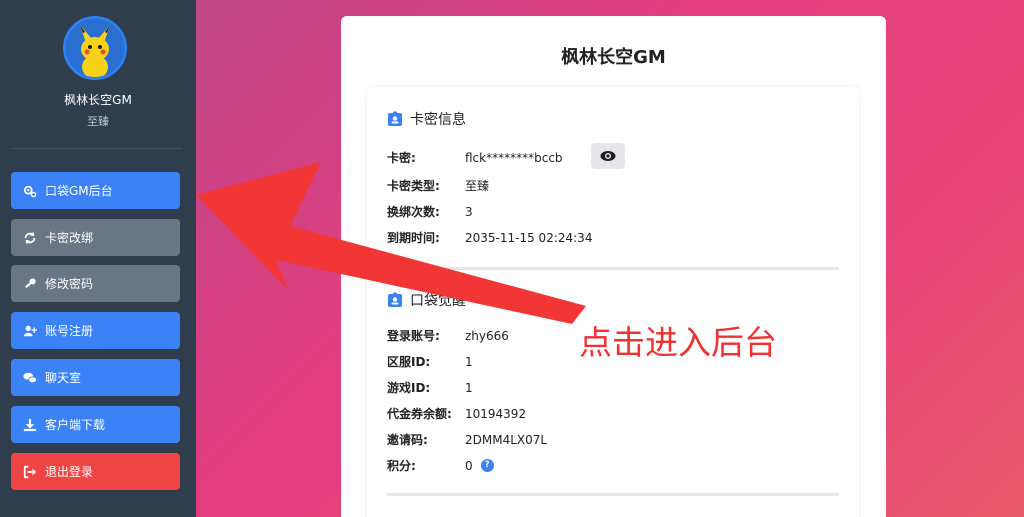 The height and width of the screenshot is (517, 1024). What do you see at coordinates (613, 57) in the screenshot?
I see `page-title: 枫林长空GM` at bounding box center [613, 57].